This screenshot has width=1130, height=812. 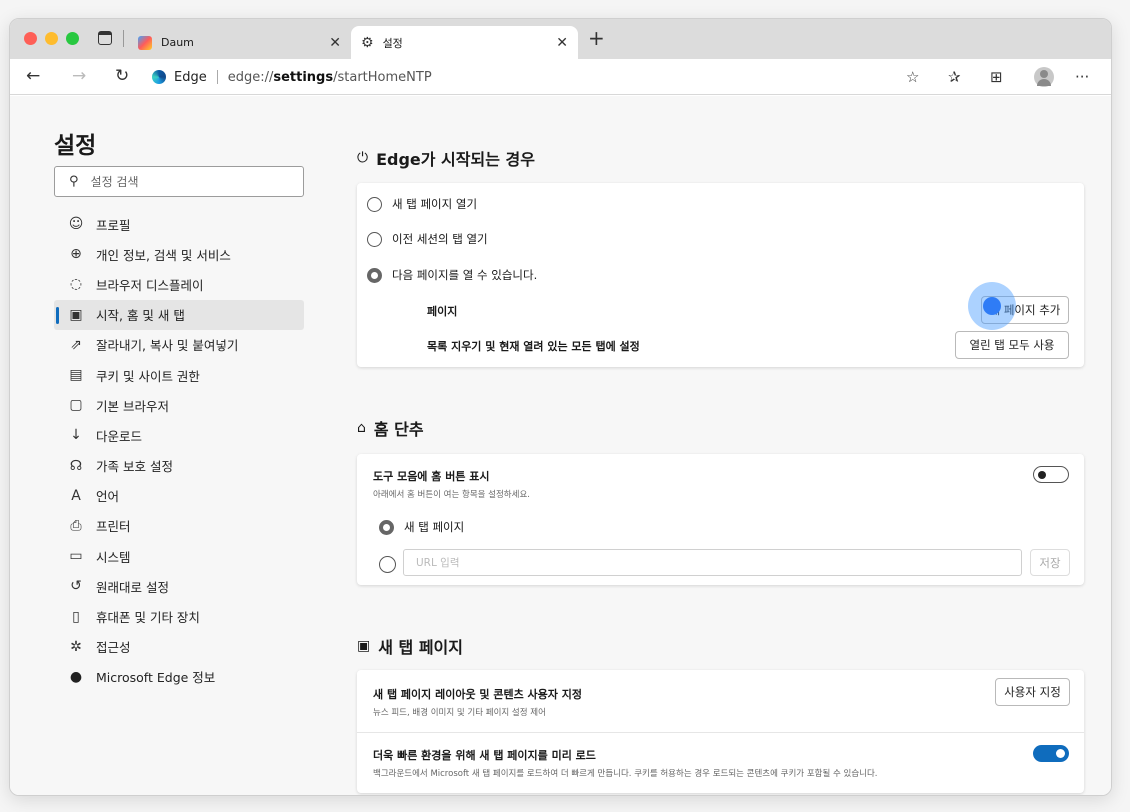 I want to click on sidebar-item-label: 잘라내기, 복사 및 붙여넣기, so click(x=167, y=346).